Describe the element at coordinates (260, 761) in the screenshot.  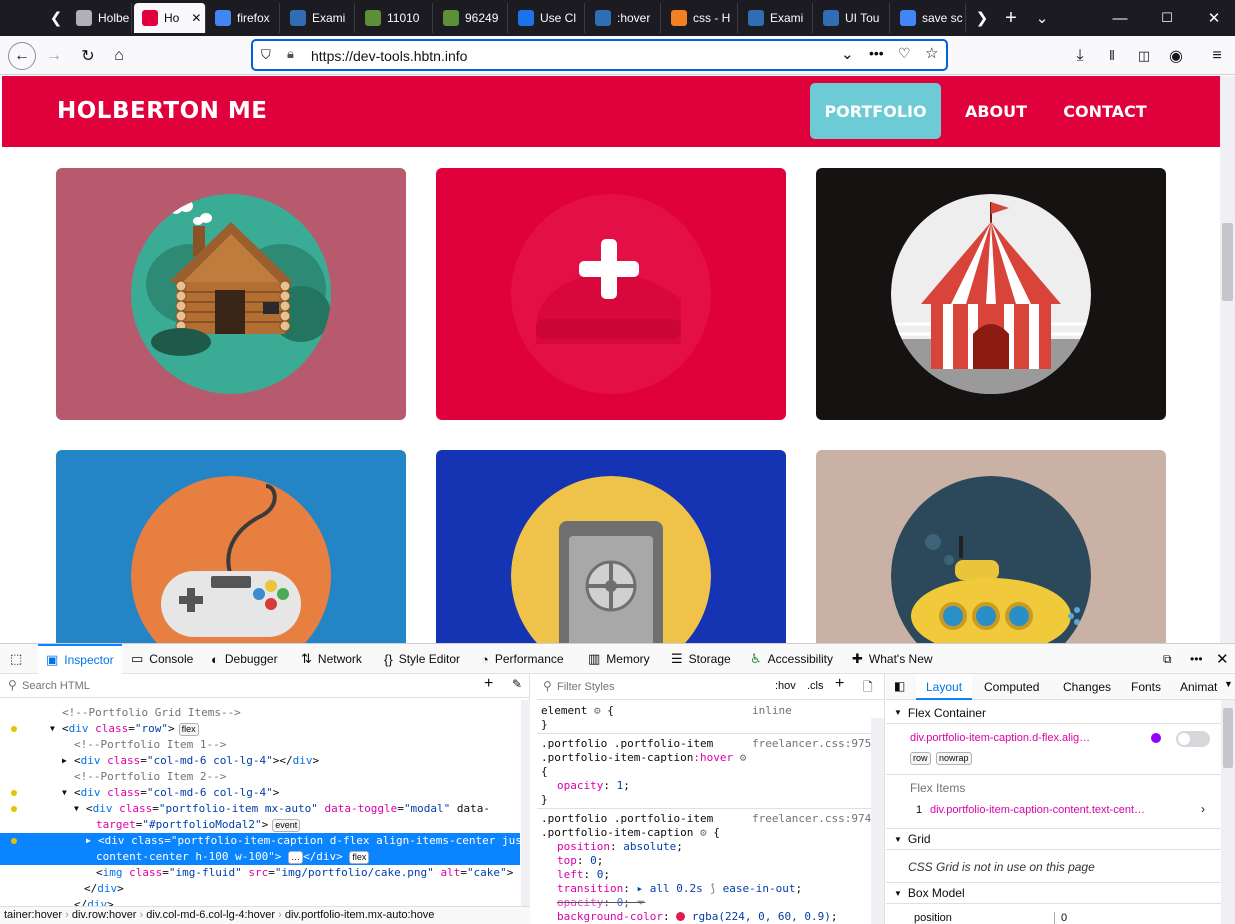
I see `markup-node: ▶ <div class="col-md-6 col-lg-4"></div>` at that location.